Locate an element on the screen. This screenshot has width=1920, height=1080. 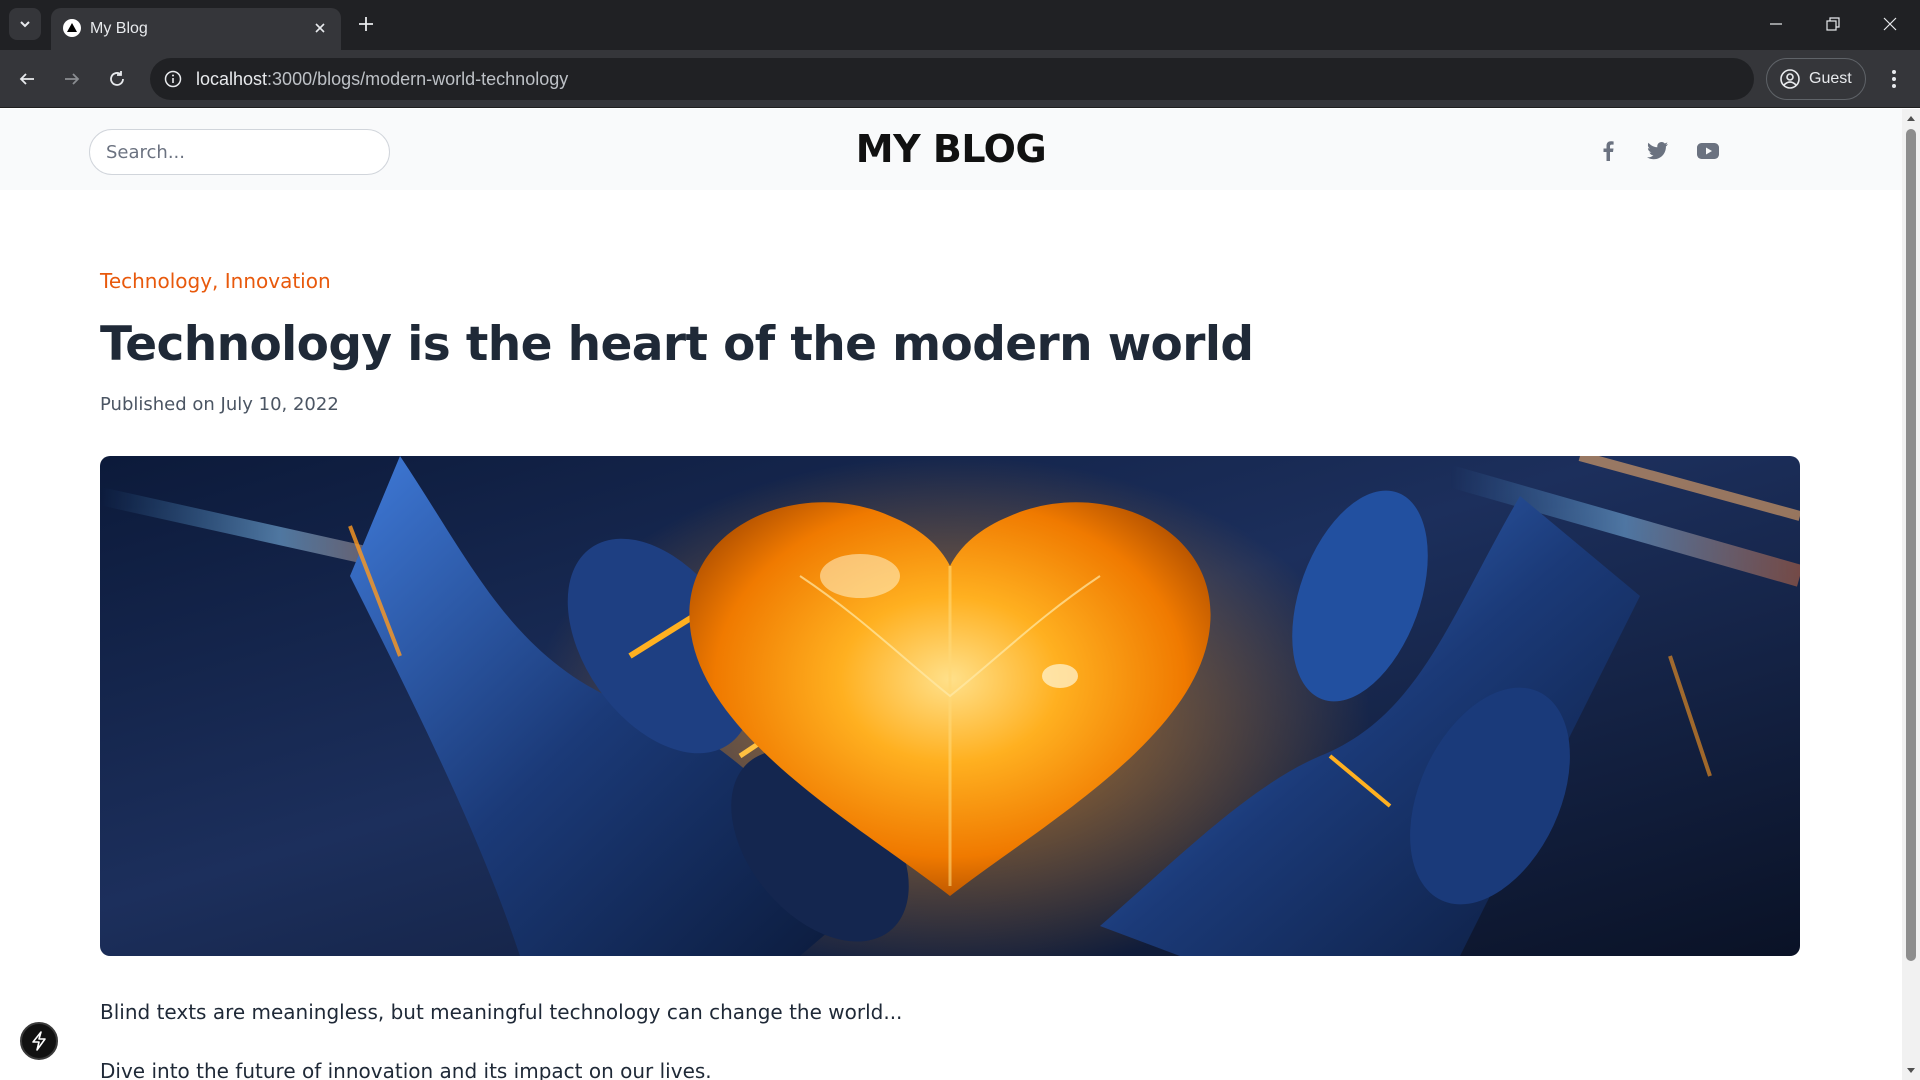
site-header: MY BLOG is located at coordinates (951, 149).